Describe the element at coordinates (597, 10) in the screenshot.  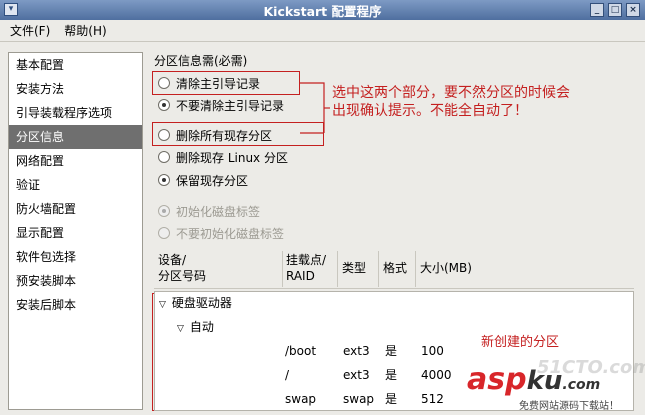
I see `minimize-icon: _` at that location.